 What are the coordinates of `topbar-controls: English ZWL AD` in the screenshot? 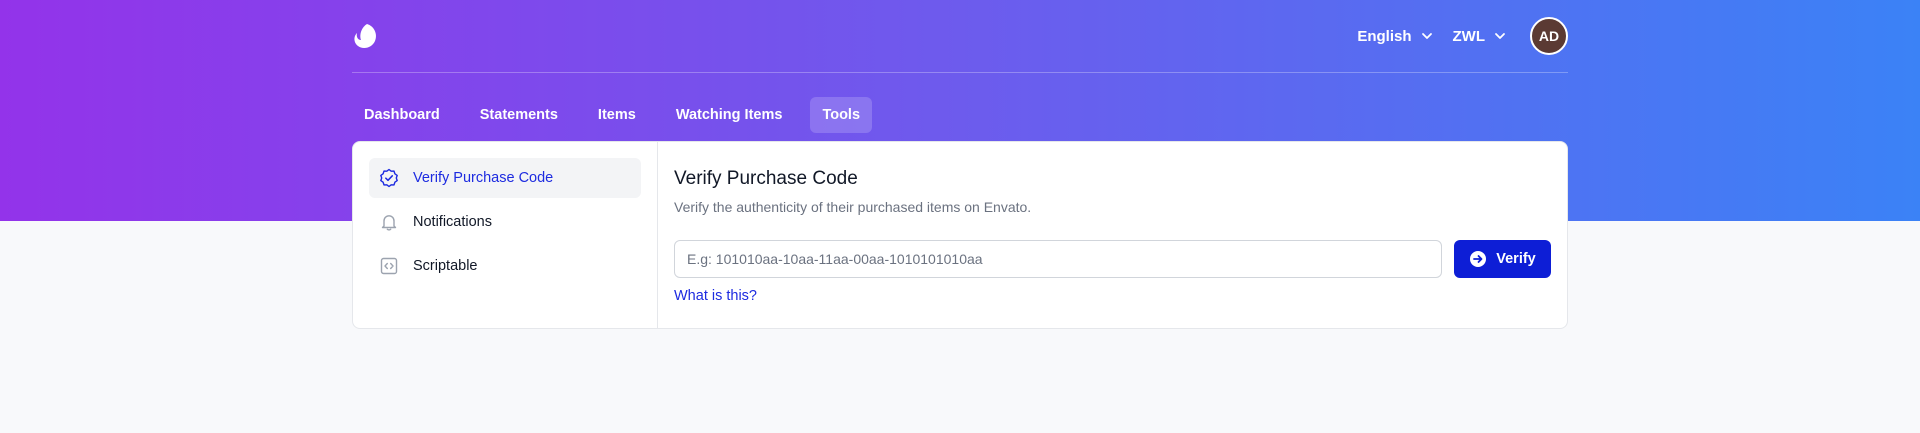 It's located at (1462, 36).